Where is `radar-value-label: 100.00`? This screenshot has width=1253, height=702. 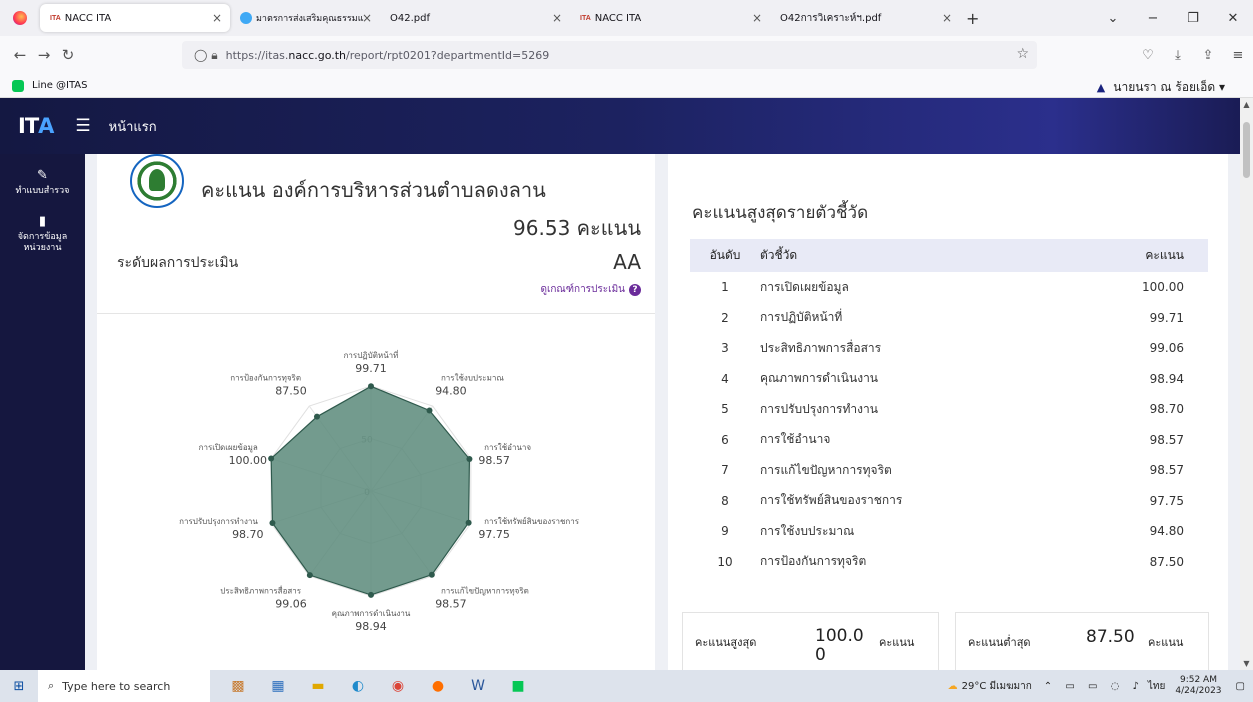
radar-value-label: 100.00 is located at coordinates (248, 460).